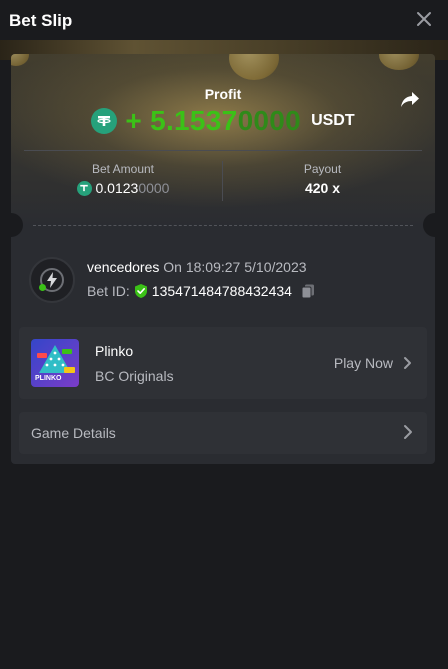 The image size is (448, 669). What do you see at coordinates (117, 188) in the screenshot?
I see `bet-amount-main: 0.0123` at bounding box center [117, 188].